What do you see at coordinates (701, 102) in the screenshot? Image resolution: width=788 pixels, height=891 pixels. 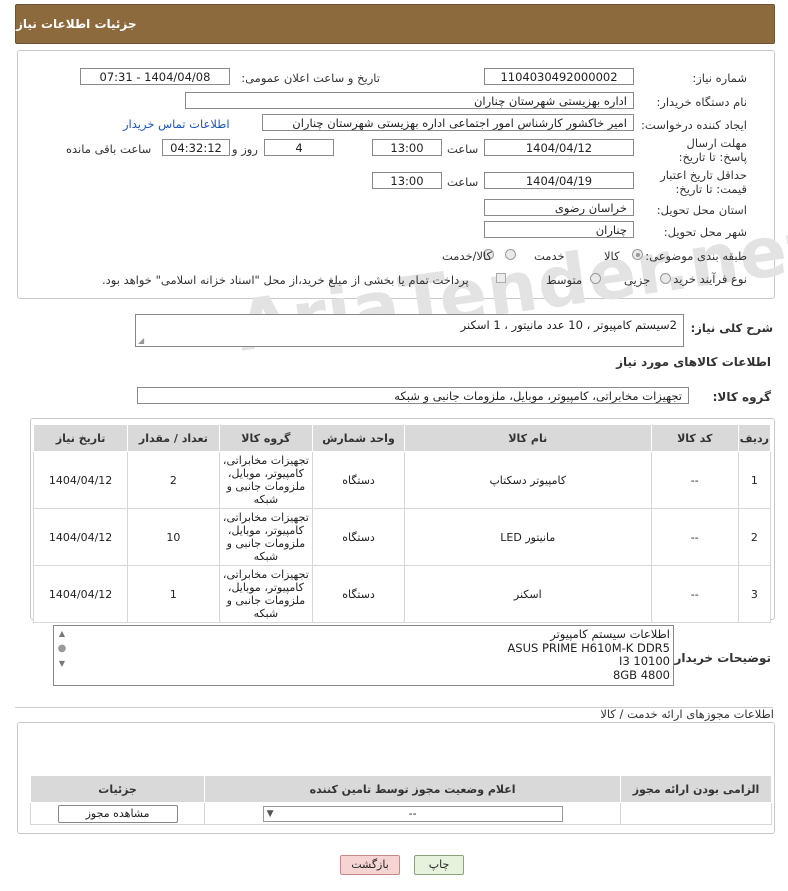 I see `buyer-org-label: نام دستگاه خریدار:` at bounding box center [701, 102].